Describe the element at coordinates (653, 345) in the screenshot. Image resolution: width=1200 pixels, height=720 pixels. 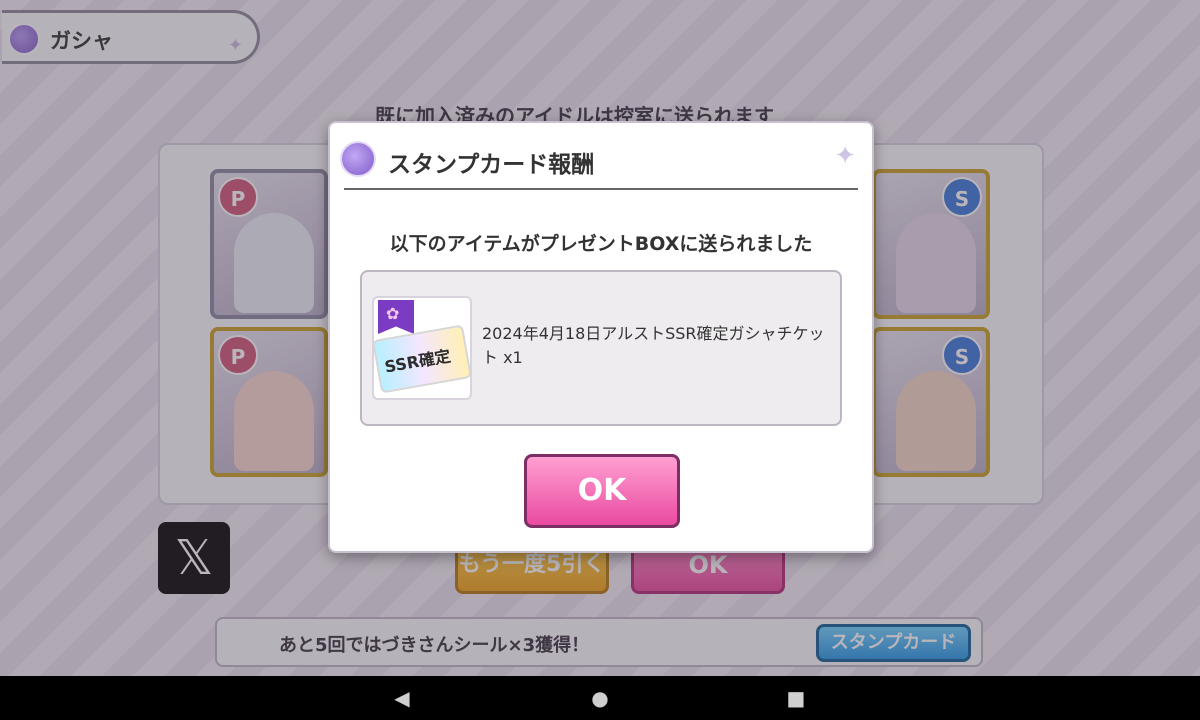
I see `reward-item-name: 2024年4月18日アルストSSR確定ガシャチケット x1` at that location.